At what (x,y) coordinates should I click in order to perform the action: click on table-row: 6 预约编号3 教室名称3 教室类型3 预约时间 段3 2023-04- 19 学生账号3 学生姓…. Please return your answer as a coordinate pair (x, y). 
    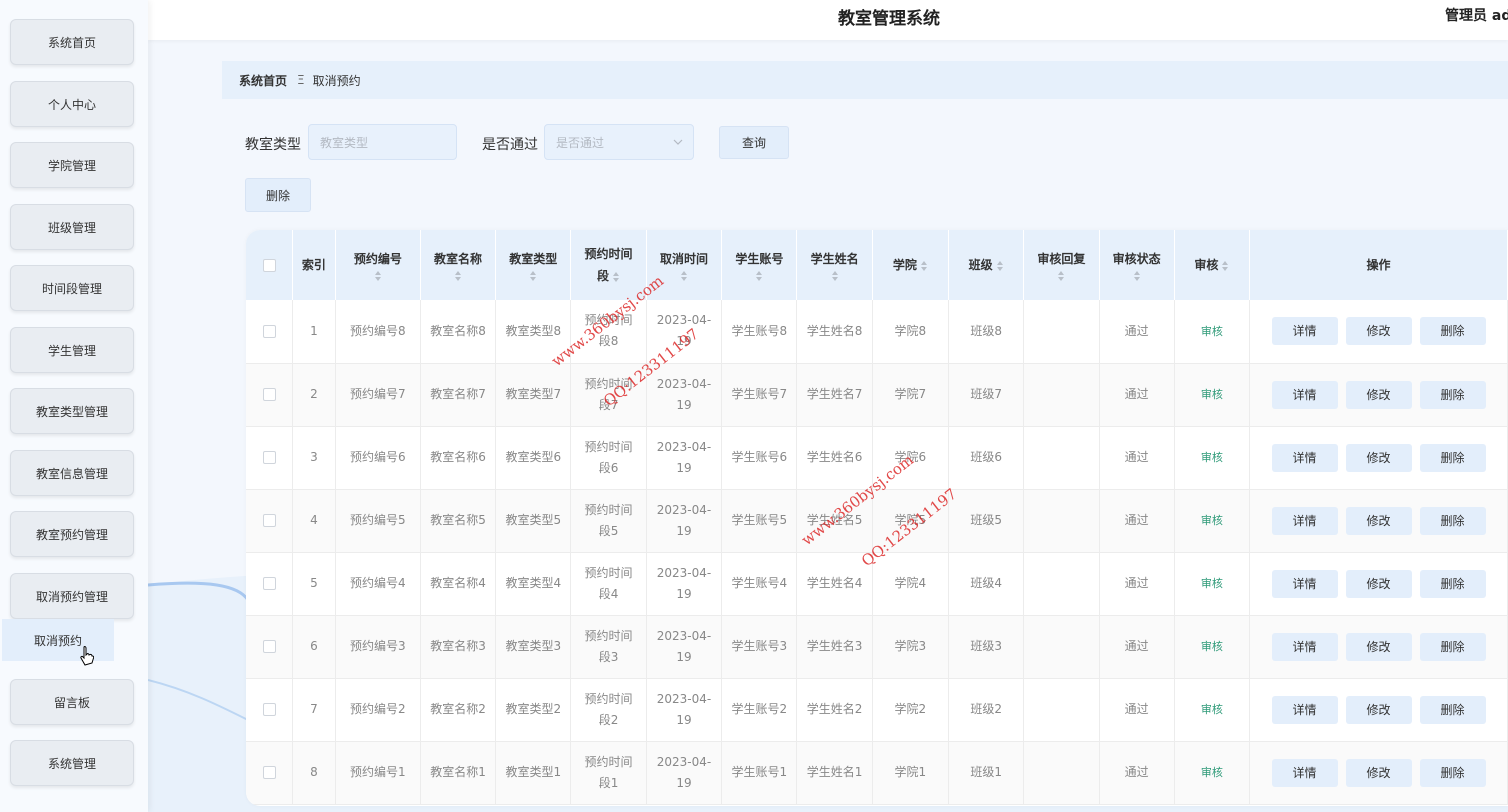
    Looking at the image, I should click on (877, 647).